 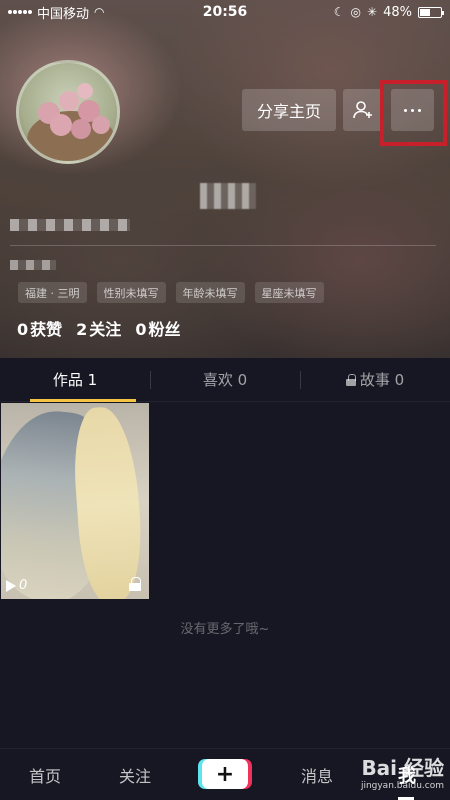 What do you see at coordinates (99, 12) in the screenshot?
I see `wifi-icon: ◠` at bounding box center [99, 12].